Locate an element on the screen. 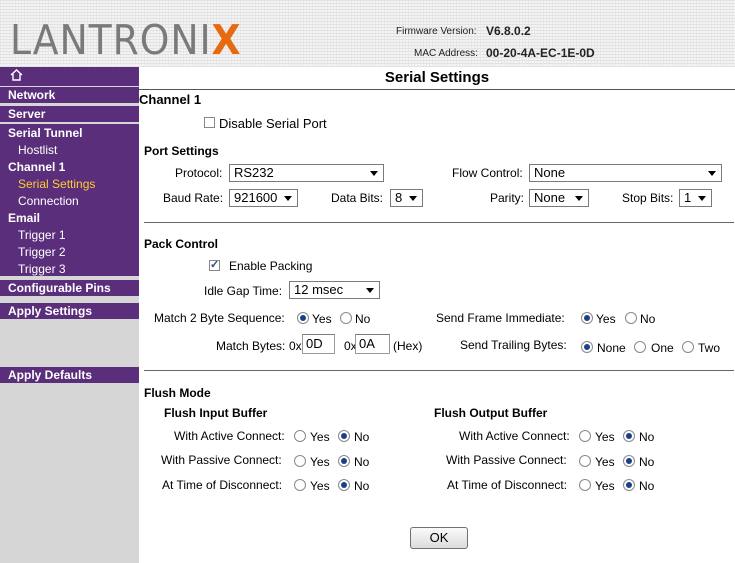 The image size is (735, 563). idle-gap-select: 12 msec is located at coordinates (334, 290).